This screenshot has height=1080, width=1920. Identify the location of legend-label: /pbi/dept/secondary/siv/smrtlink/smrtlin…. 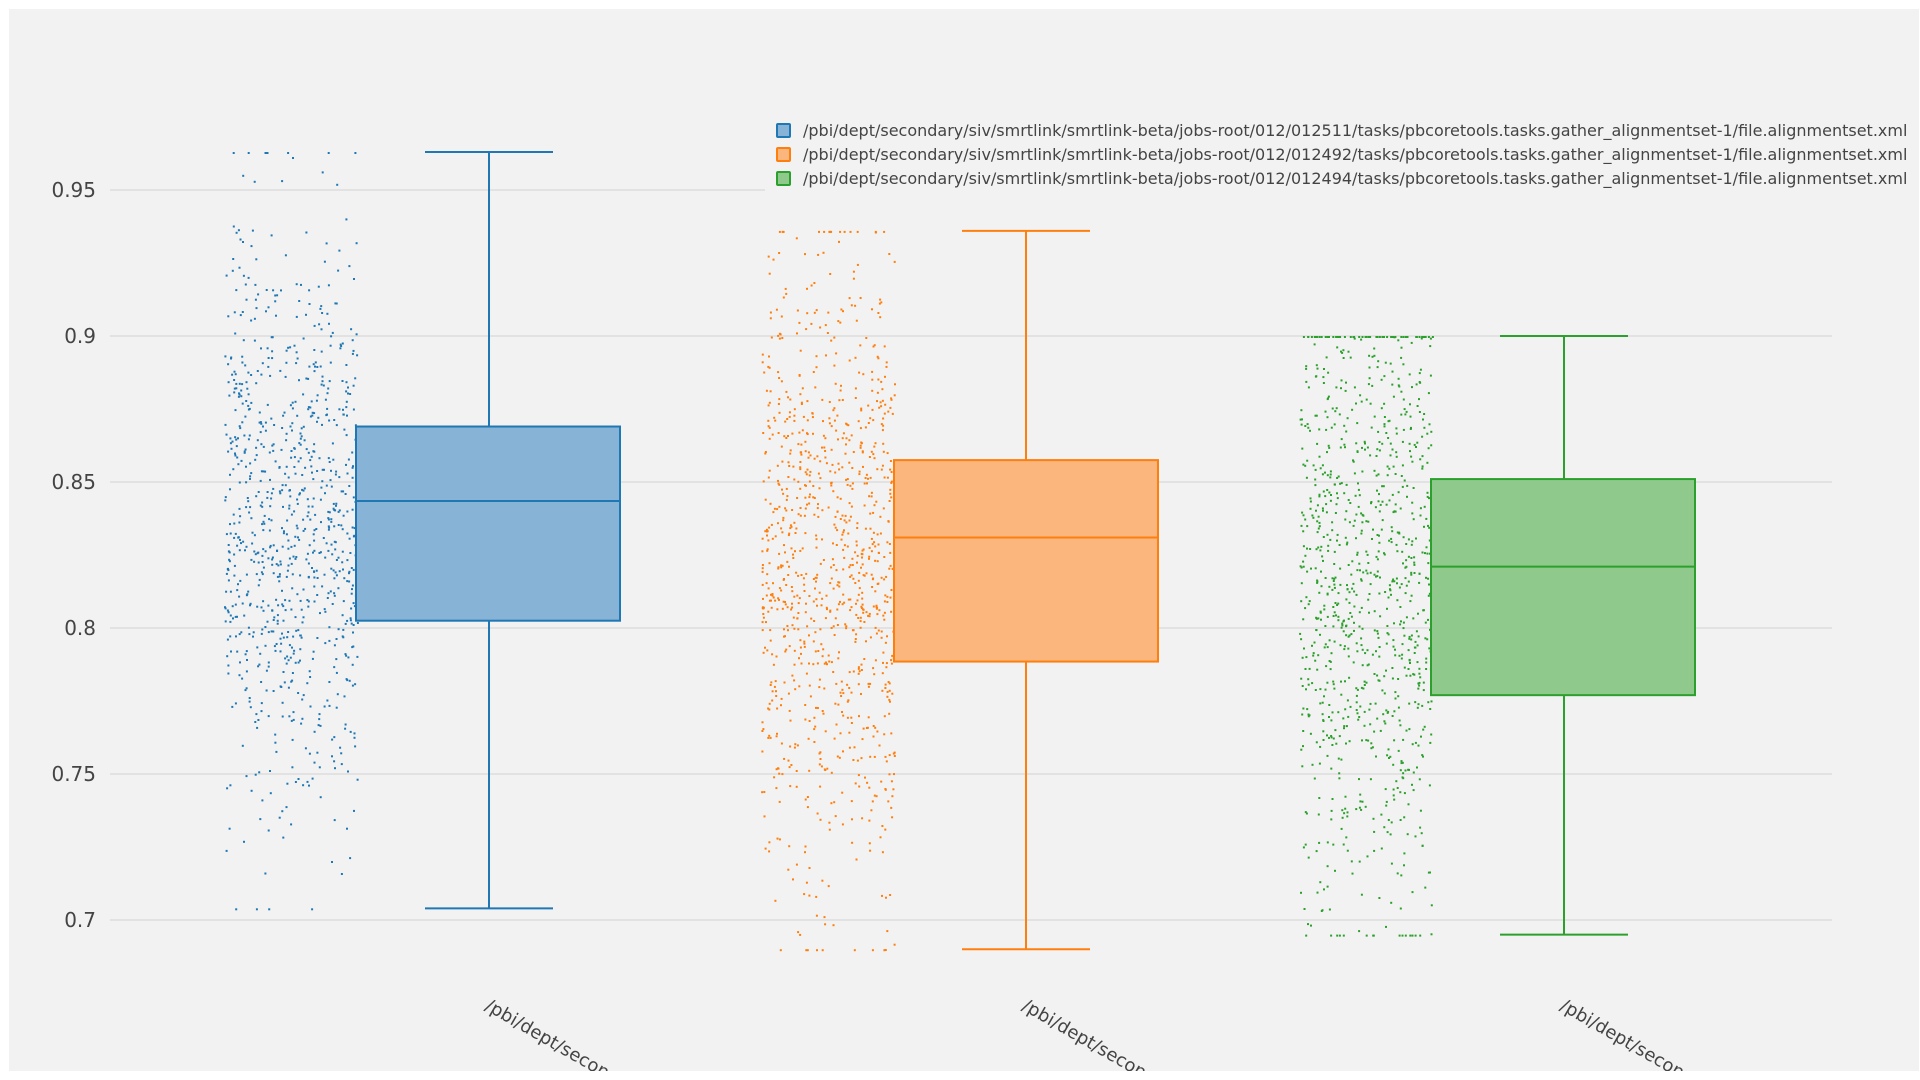
(1355, 179).